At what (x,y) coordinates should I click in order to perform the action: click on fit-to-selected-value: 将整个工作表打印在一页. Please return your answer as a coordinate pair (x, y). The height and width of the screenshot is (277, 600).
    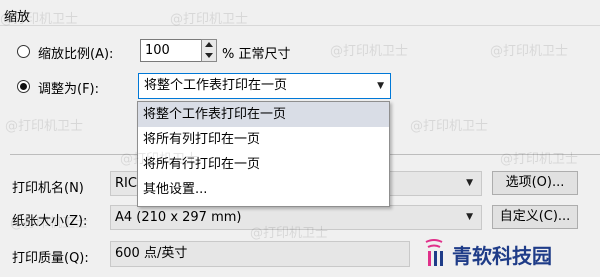
    Looking at the image, I should click on (216, 85).